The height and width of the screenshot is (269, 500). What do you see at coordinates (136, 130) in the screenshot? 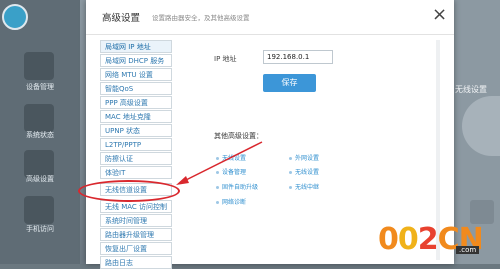
I see `menu-item-upnp: UPNP 状态` at bounding box center [136, 130].